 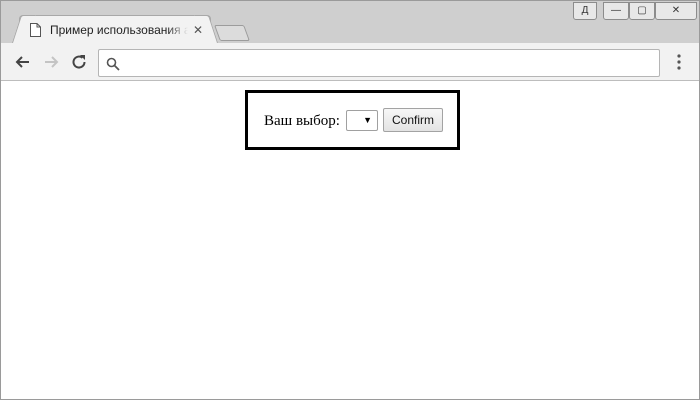 I want to click on tab-close-icon: ✕, so click(x=198, y=30).